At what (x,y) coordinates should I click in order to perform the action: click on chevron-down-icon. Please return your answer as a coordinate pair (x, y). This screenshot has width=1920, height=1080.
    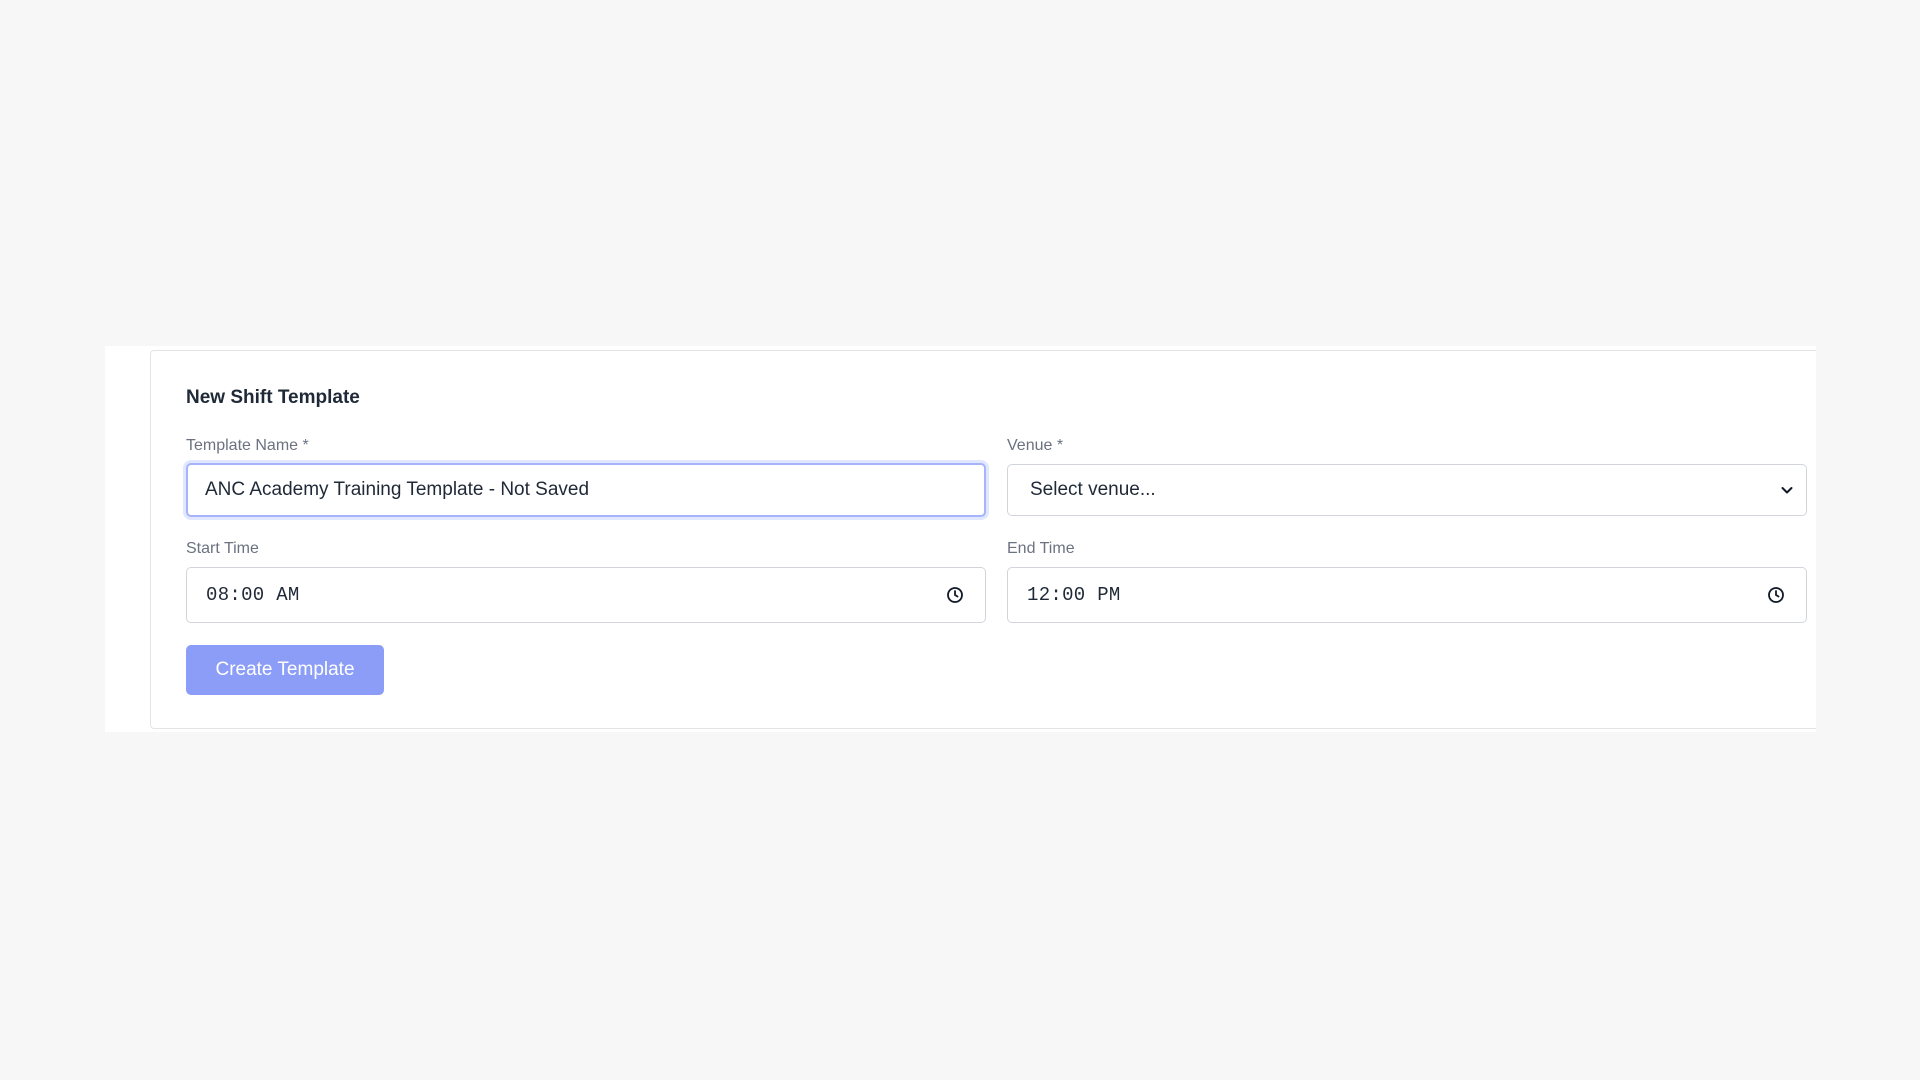
    Looking at the image, I should click on (1787, 490).